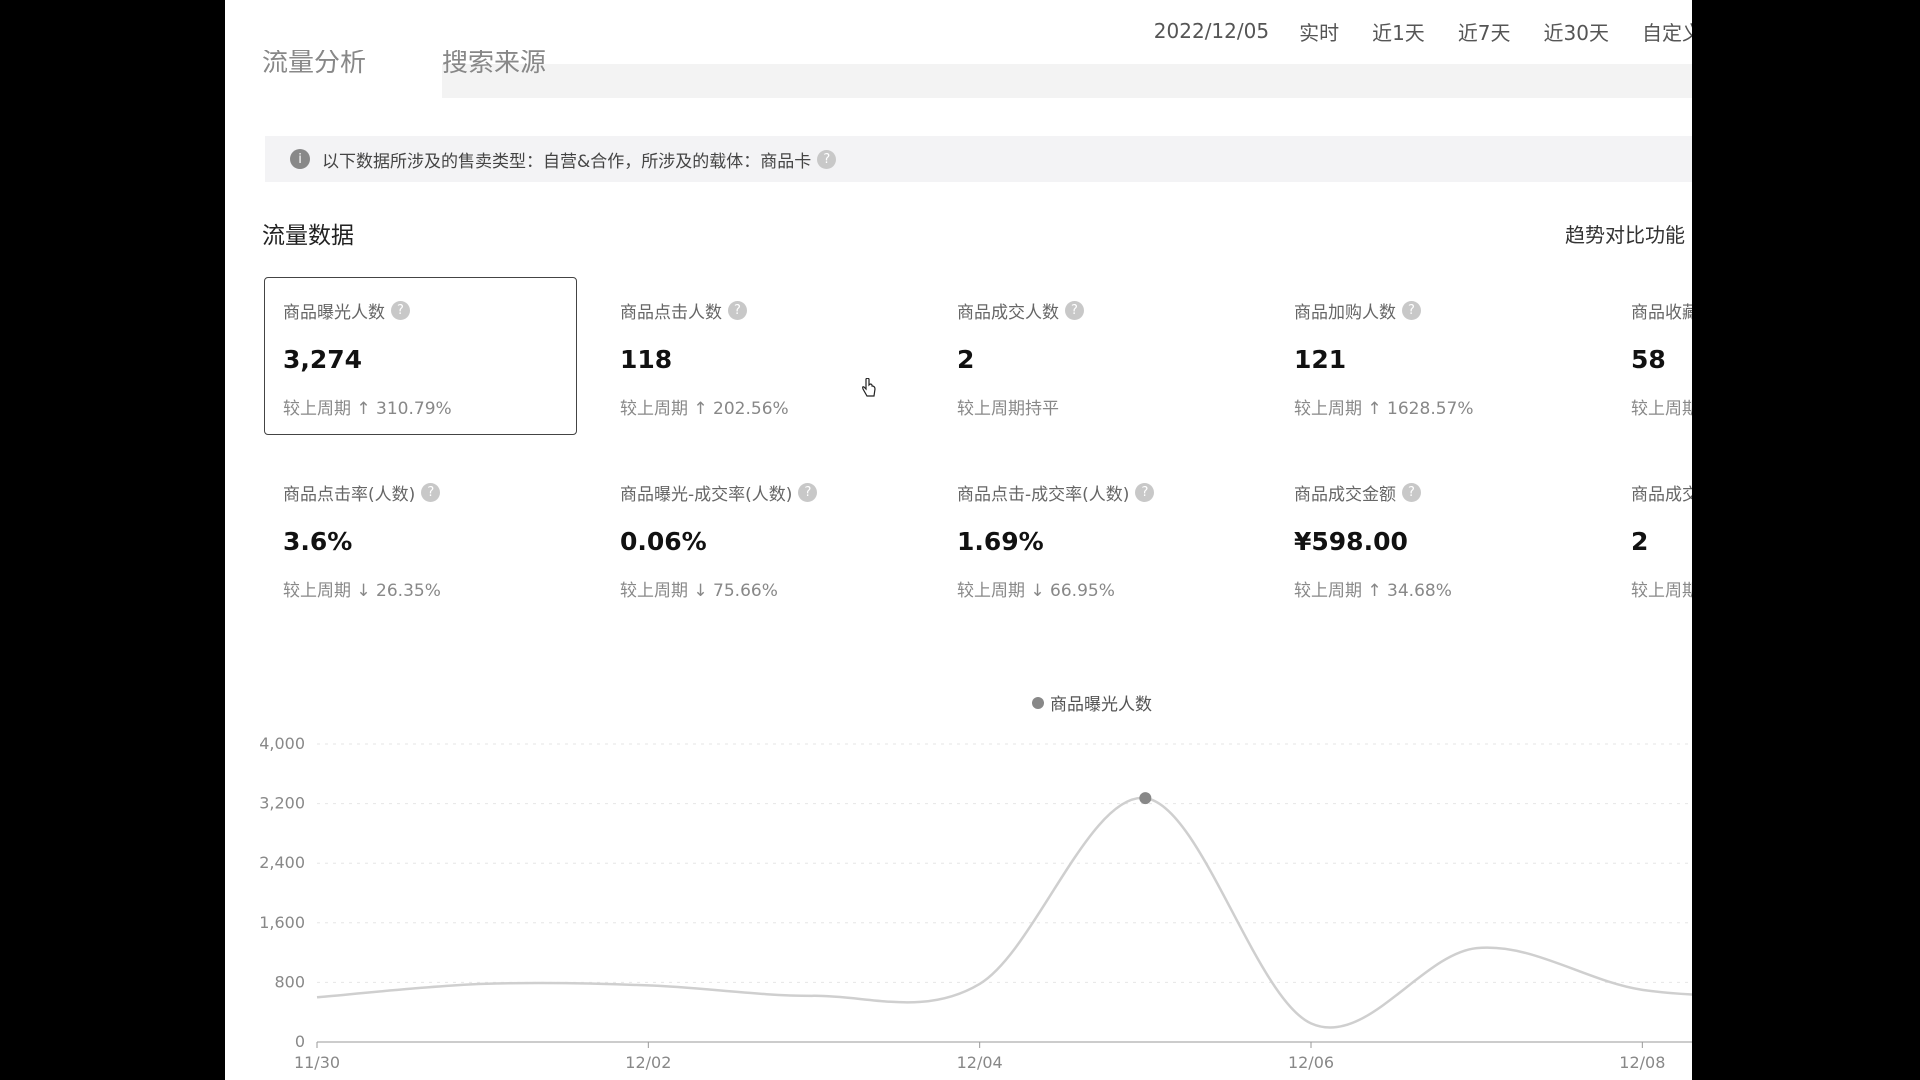 This screenshot has height=1080, width=1920. Describe the element at coordinates (420, 538) in the screenshot. I see `metric-card: 商品点击率(人数)? 3.6% 较上周期 ↓ 26.35%` at that location.